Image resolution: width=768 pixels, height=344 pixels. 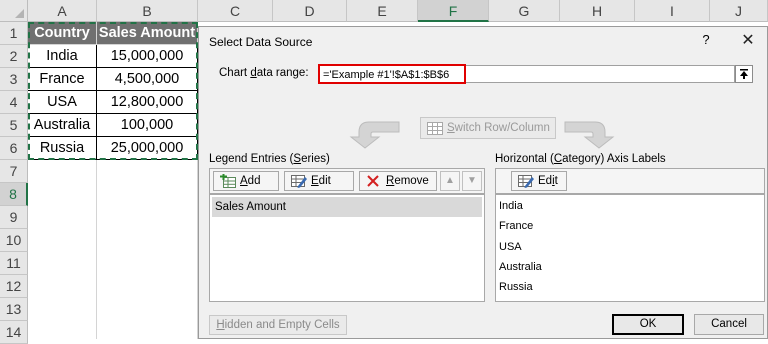 I want to click on remove-series-label: Remove, so click(x=407, y=181).